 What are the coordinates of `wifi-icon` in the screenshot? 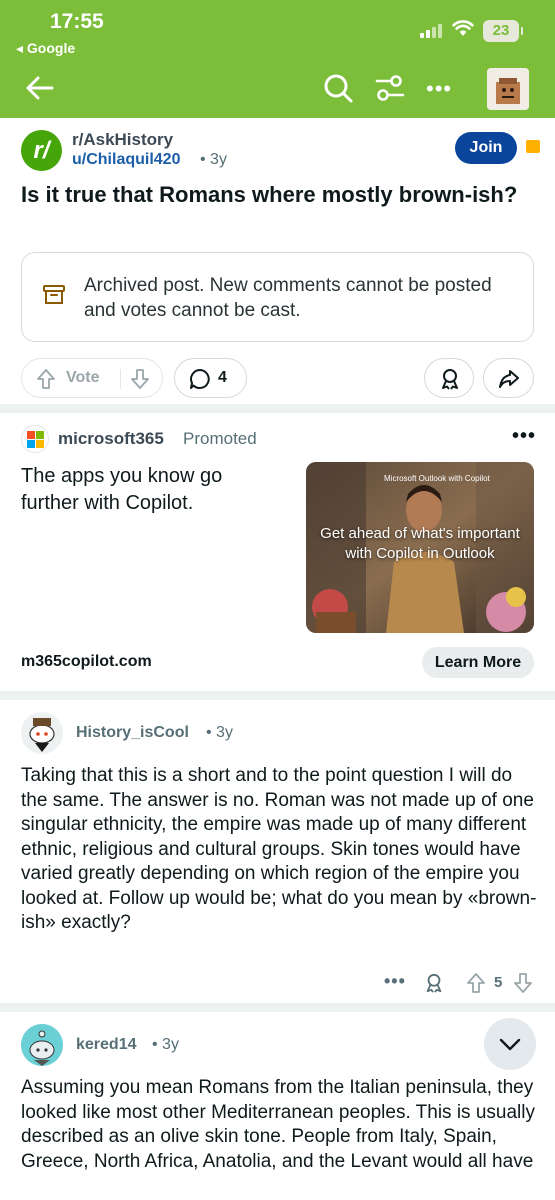 It's located at (463, 28).